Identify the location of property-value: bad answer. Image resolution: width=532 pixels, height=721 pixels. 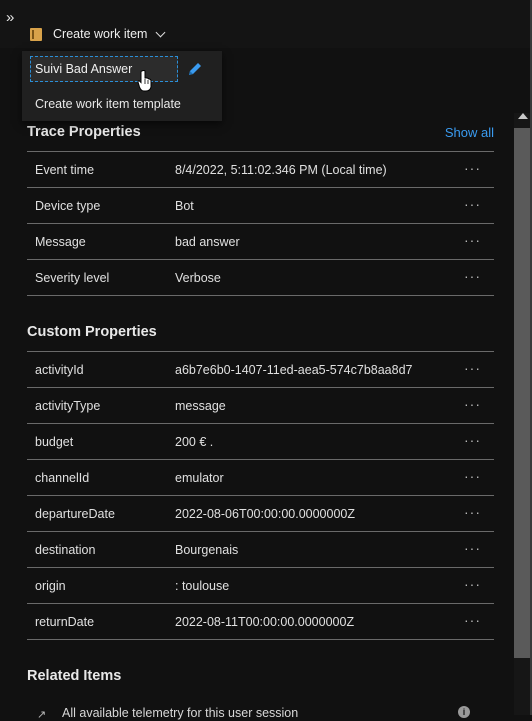
(207, 241).